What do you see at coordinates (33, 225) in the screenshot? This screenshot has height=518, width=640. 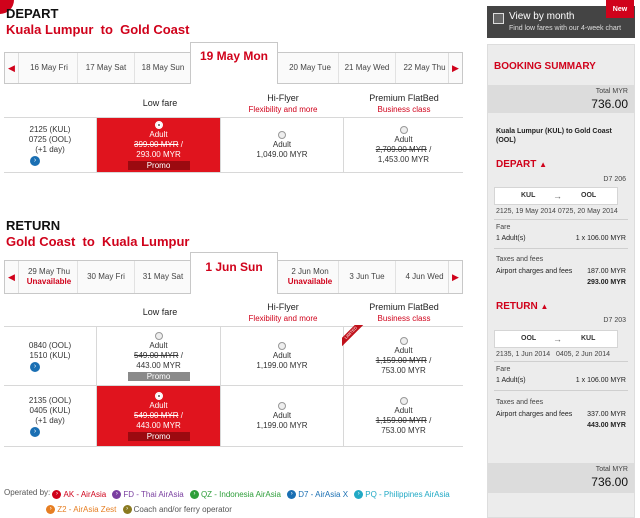 I see `return-title: RETURN` at bounding box center [33, 225].